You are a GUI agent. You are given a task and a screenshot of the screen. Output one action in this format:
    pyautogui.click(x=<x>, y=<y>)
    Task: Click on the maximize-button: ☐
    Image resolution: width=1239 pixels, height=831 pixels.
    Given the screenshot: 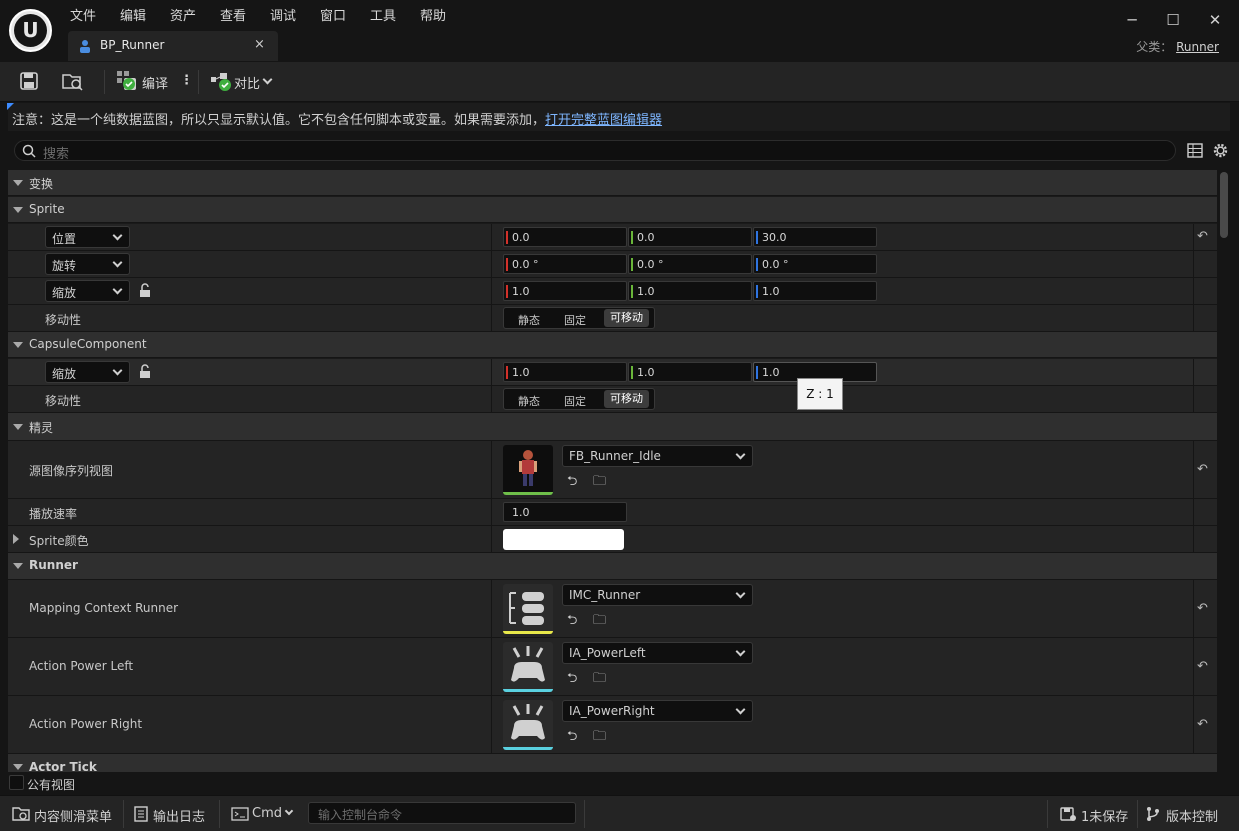 What is the action you would take?
    pyautogui.click(x=1173, y=20)
    